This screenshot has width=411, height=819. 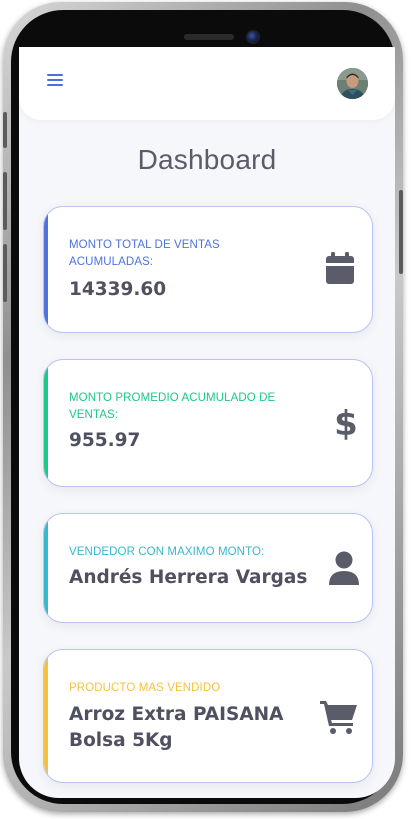 What do you see at coordinates (188, 577) in the screenshot?
I see `top-seller-value: Andrés Herrera Vargas` at bounding box center [188, 577].